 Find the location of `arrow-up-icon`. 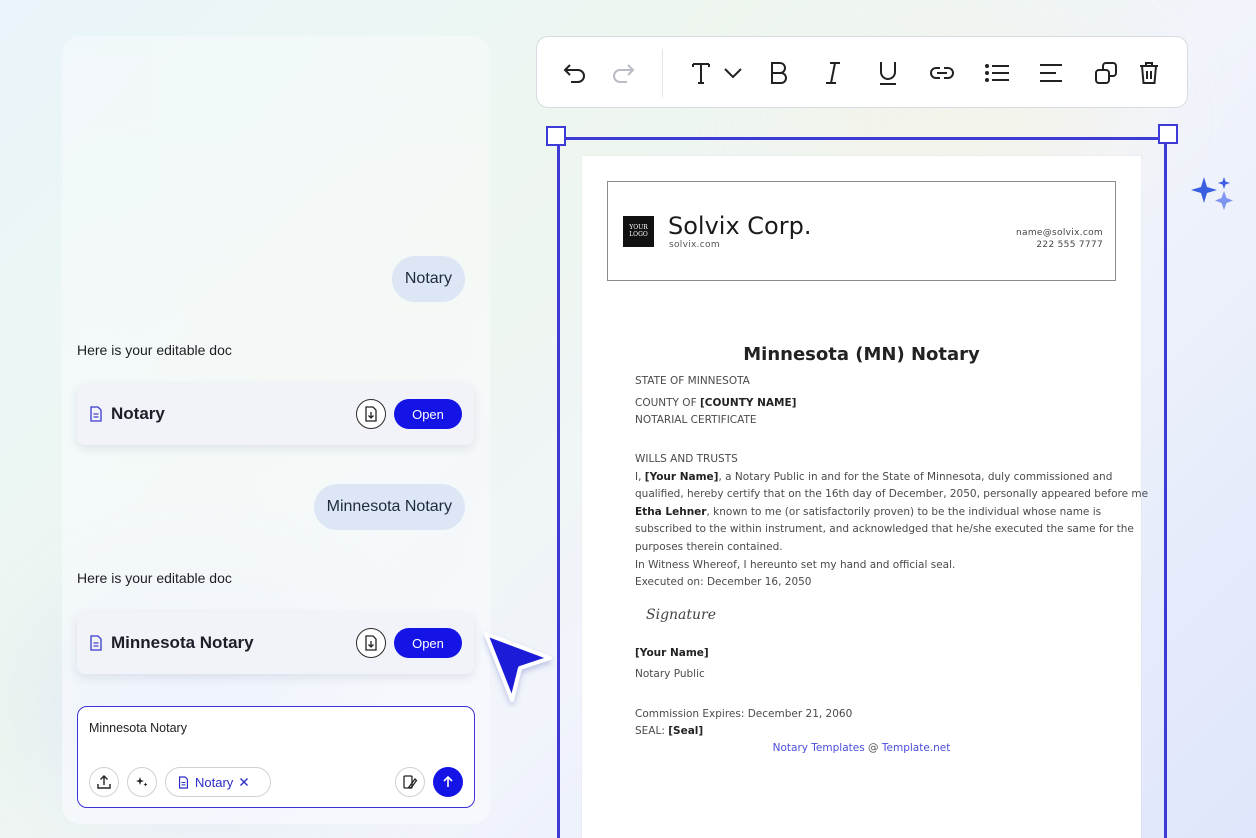

arrow-up-icon is located at coordinates (448, 781).